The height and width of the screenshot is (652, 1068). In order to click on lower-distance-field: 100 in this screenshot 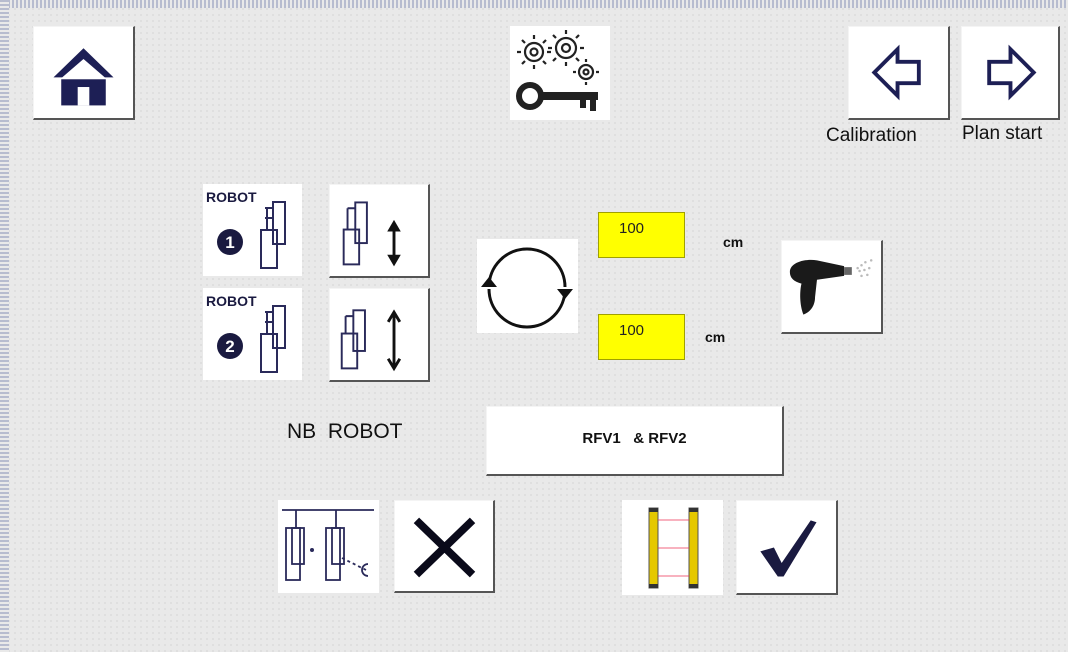, I will do `click(641, 337)`.